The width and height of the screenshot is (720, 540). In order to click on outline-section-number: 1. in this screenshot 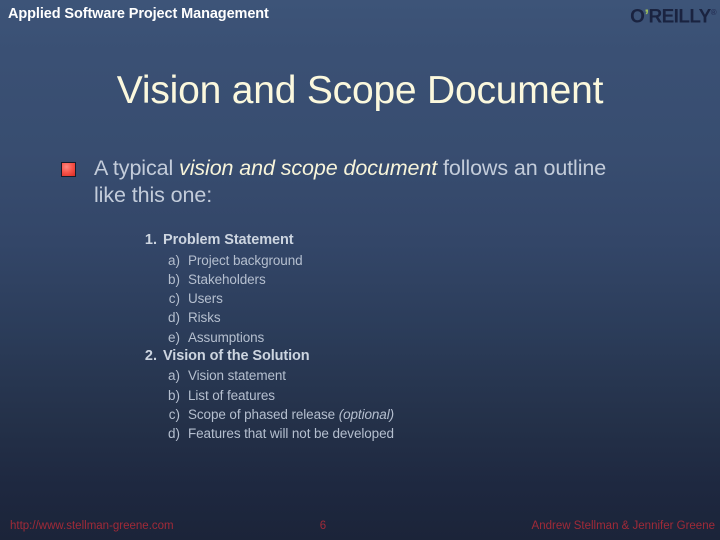, I will do `click(150, 240)`.